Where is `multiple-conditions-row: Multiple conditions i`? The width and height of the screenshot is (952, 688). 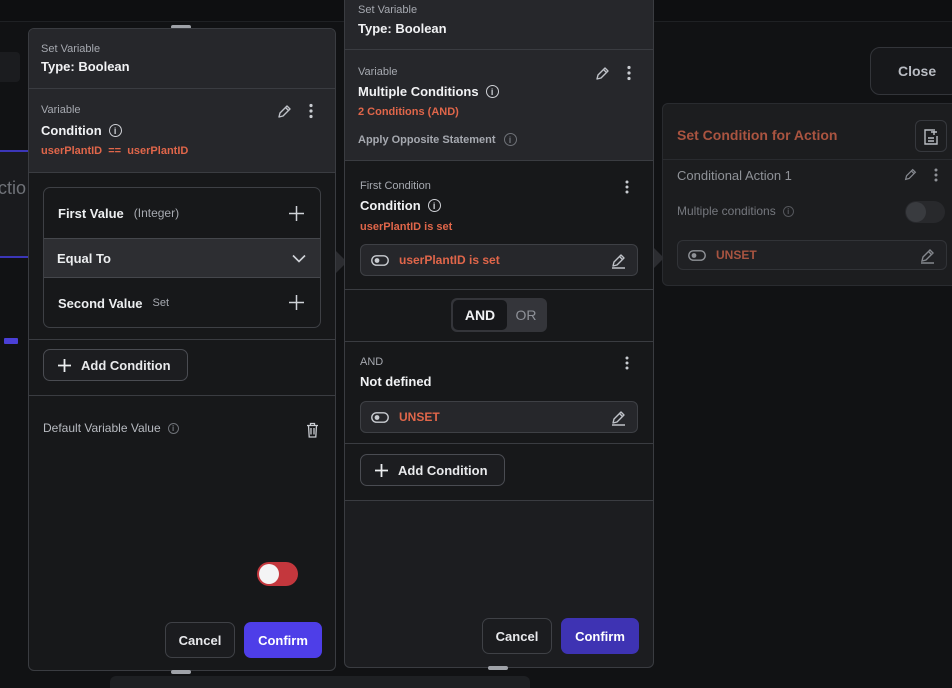 multiple-conditions-row: Multiple conditions i is located at coordinates (735, 211).